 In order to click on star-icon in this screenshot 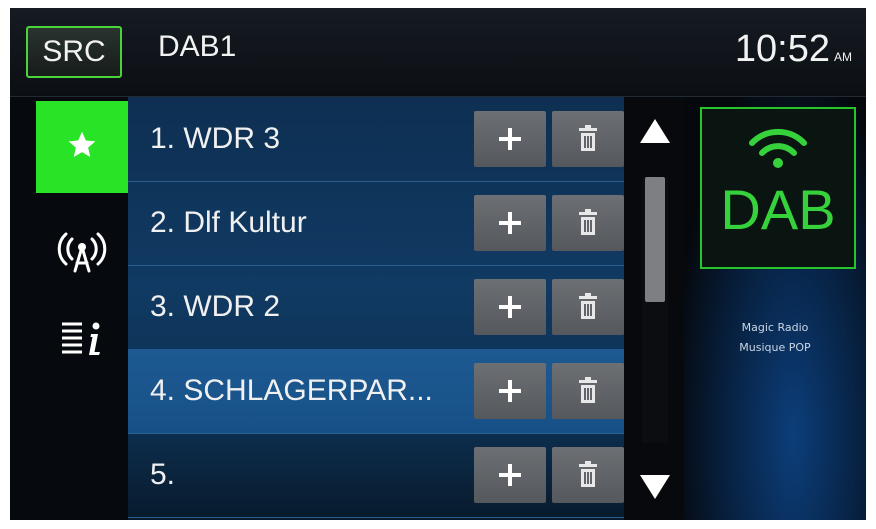, I will do `click(82, 144)`.